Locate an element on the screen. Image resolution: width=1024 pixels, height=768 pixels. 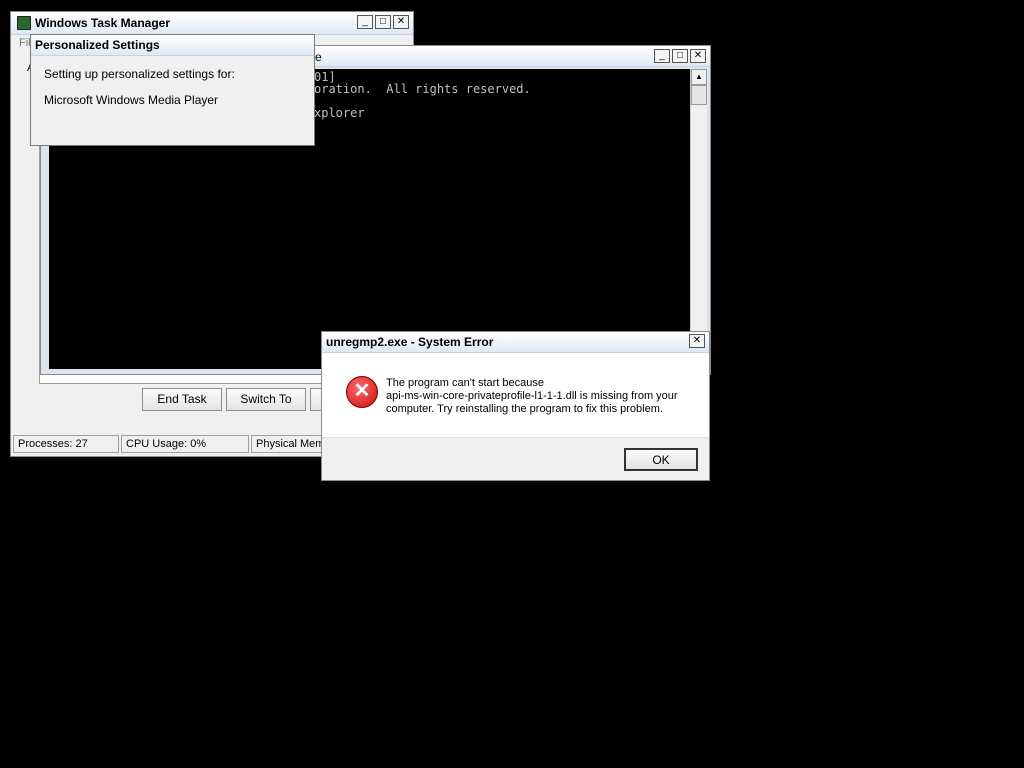
personalized-status-line: Setting up personalized settings for: is located at coordinates (139, 74).